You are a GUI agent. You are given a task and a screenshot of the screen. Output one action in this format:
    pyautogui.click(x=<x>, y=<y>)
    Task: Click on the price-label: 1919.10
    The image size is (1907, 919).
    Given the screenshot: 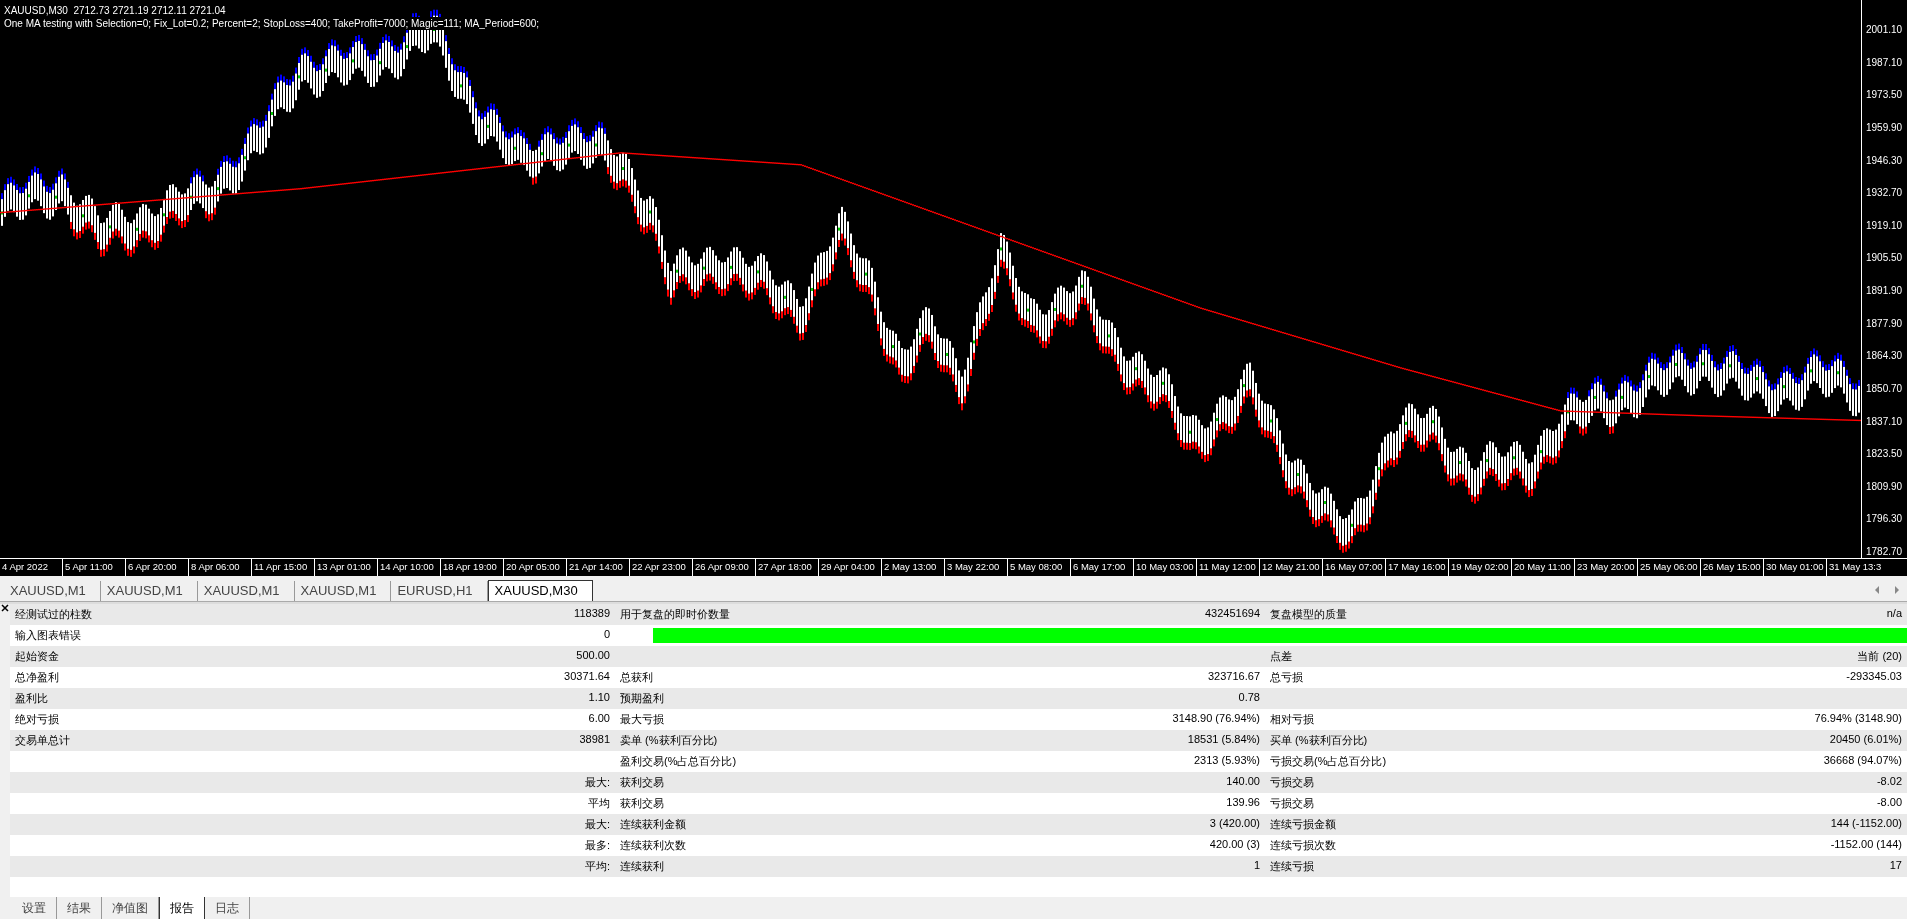 What is the action you would take?
    pyautogui.click(x=1884, y=225)
    